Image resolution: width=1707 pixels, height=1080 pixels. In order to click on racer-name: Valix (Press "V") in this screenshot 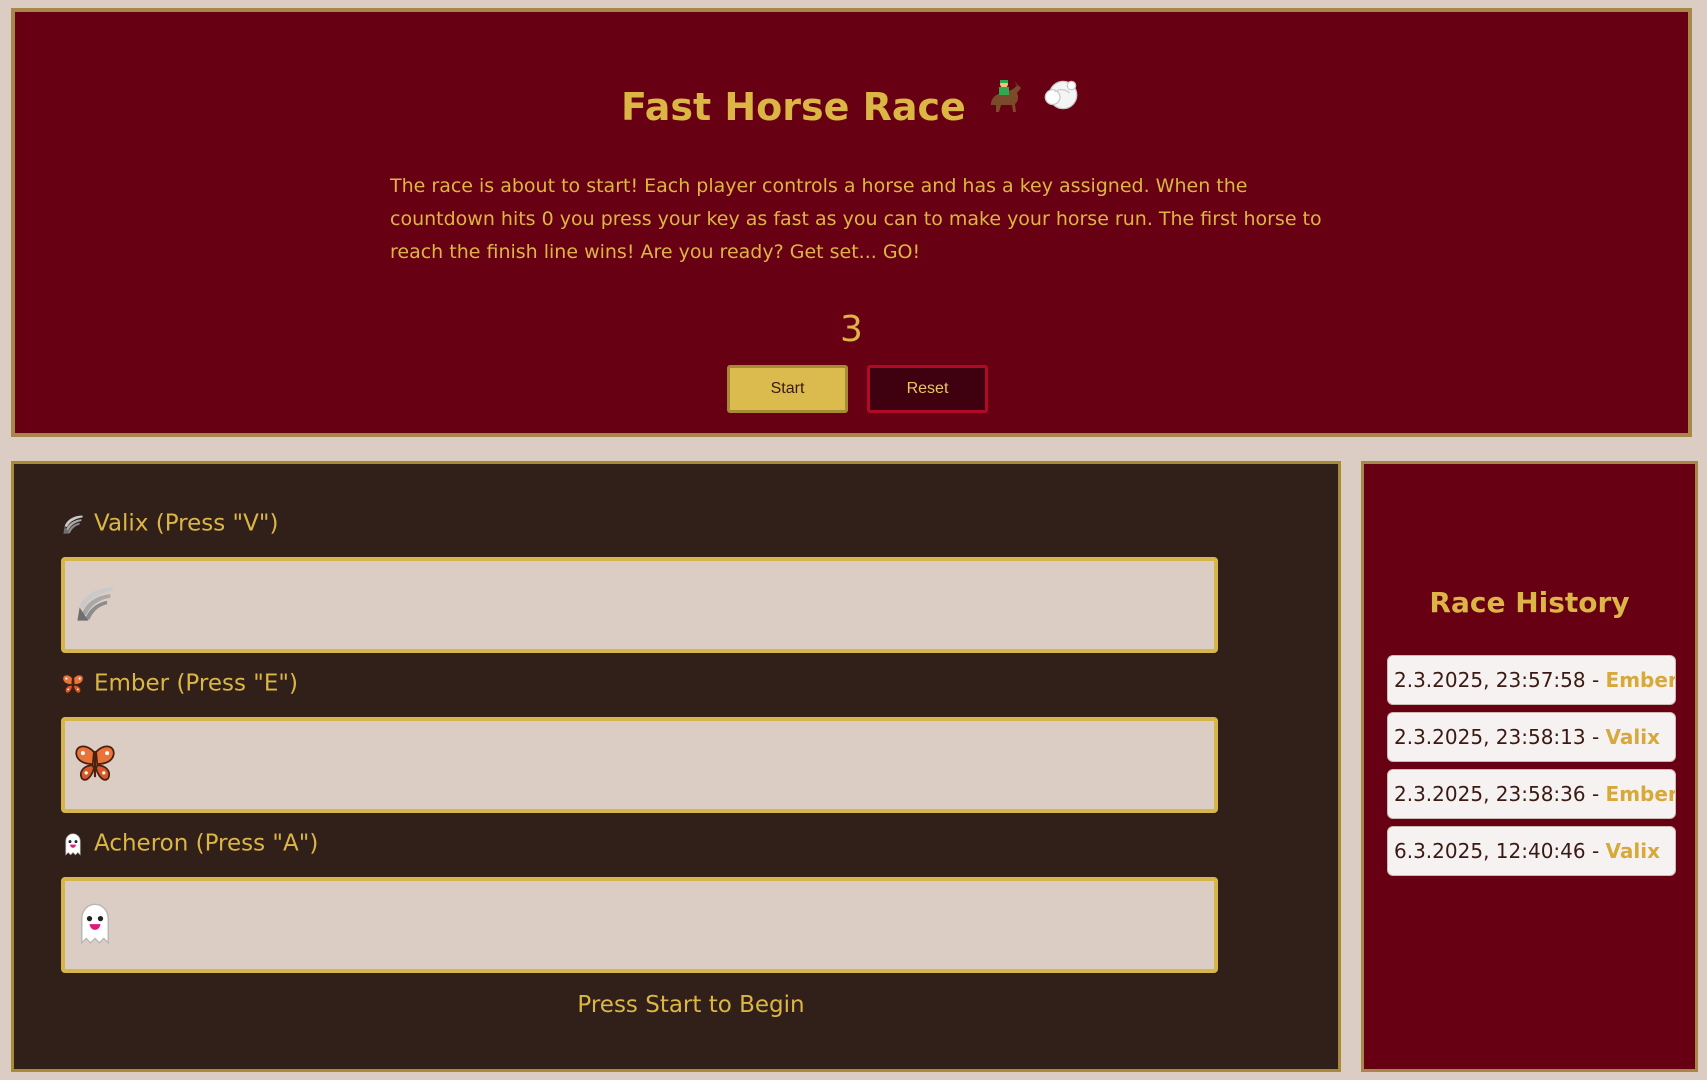, I will do `click(186, 523)`.